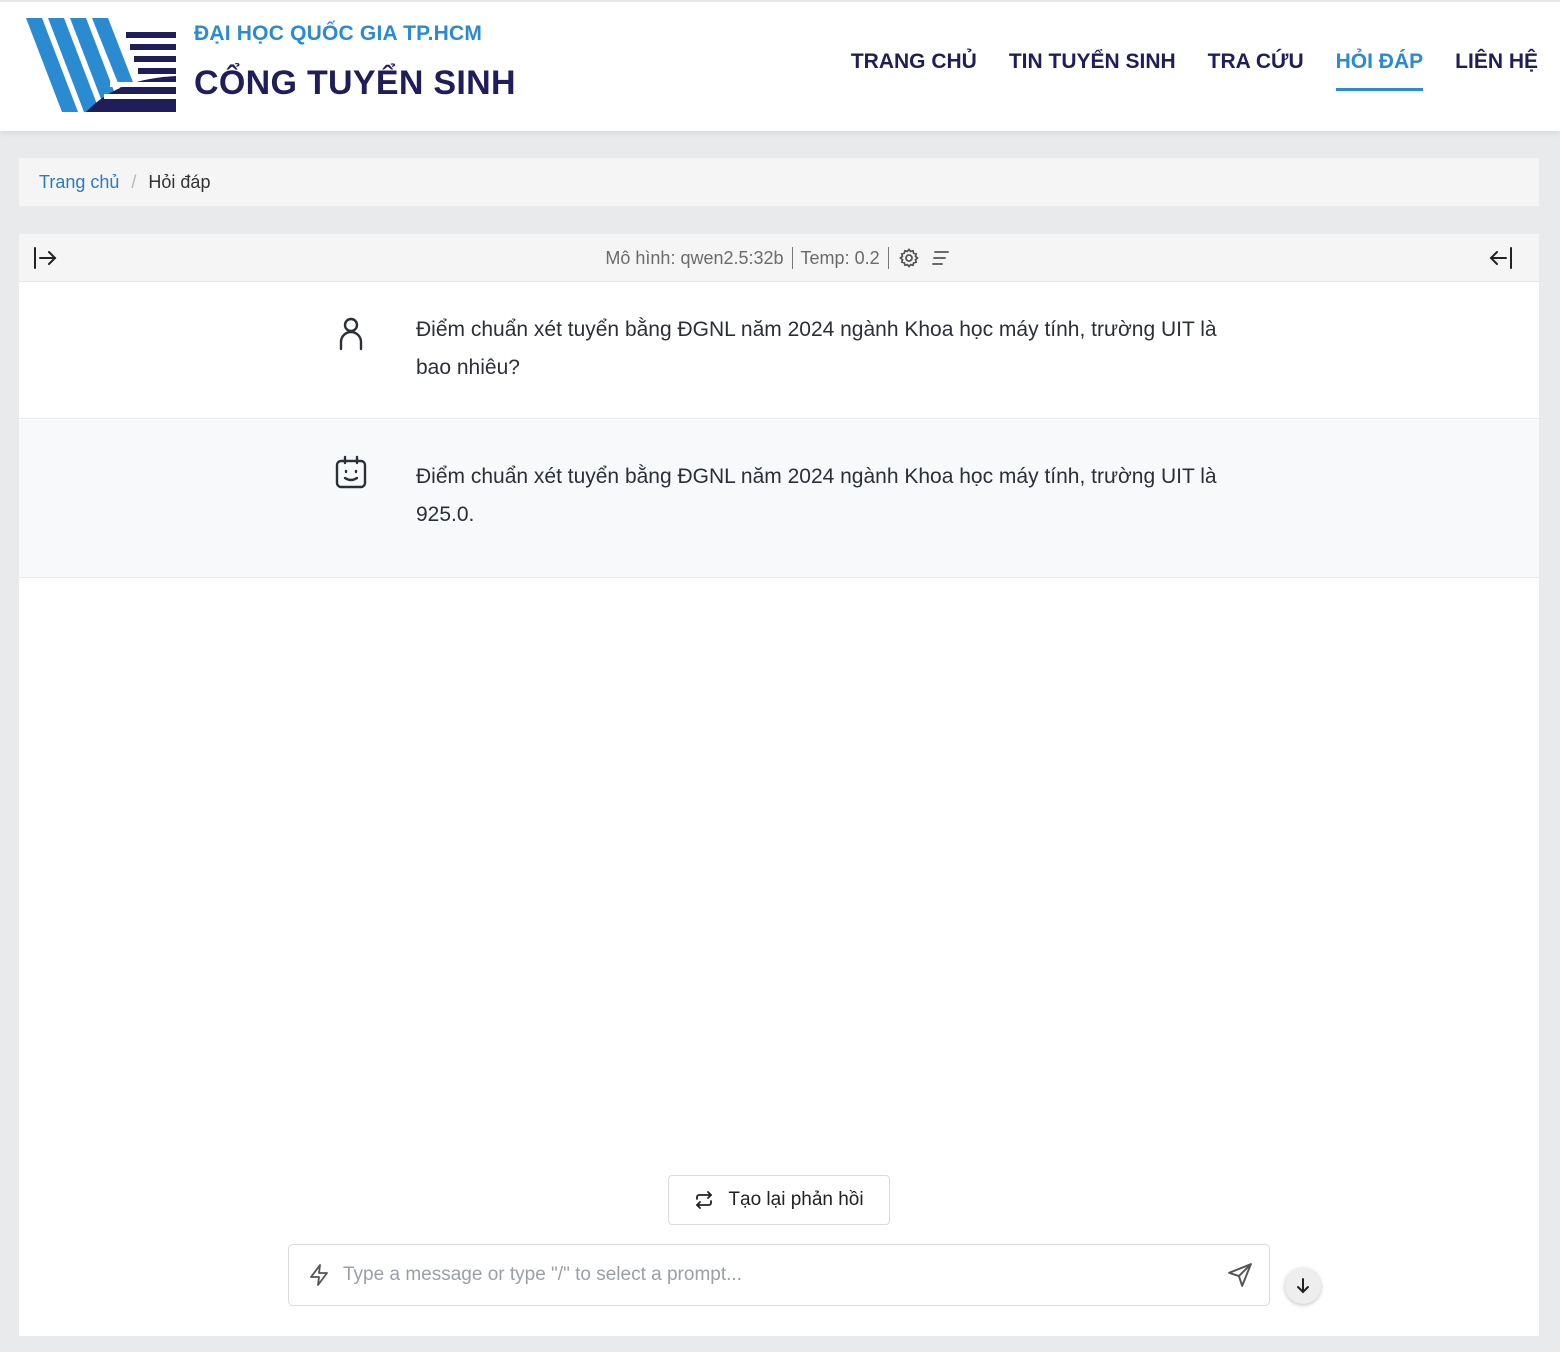 The image size is (1560, 1352). What do you see at coordinates (179, 181) in the screenshot?
I see `breadcrumb-current: Hỏi đáp` at bounding box center [179, 181].